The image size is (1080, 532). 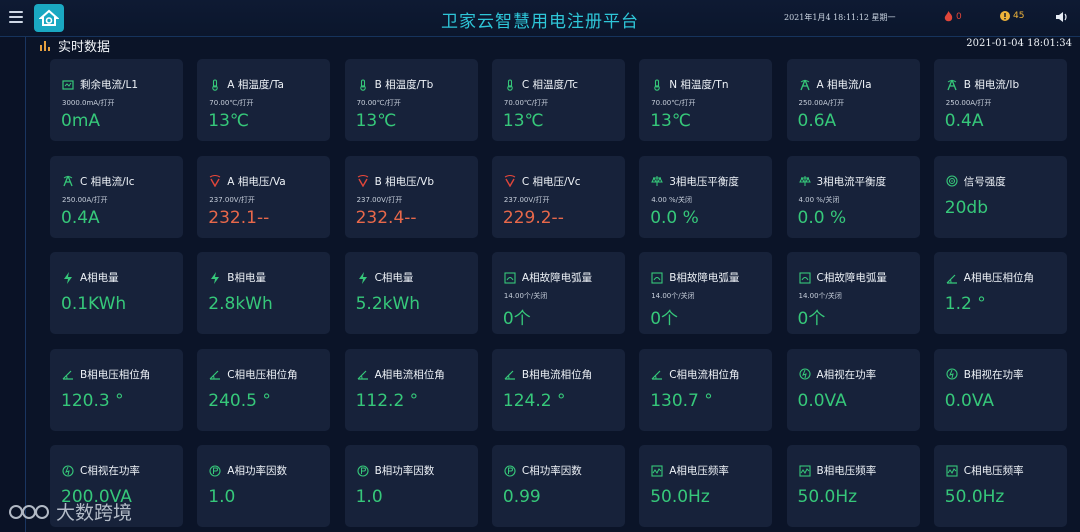 What do you see at coordinates (557, 374) in the screenshot?
I see `card-label: B相电流相位角` at bounding box center [557, 374].